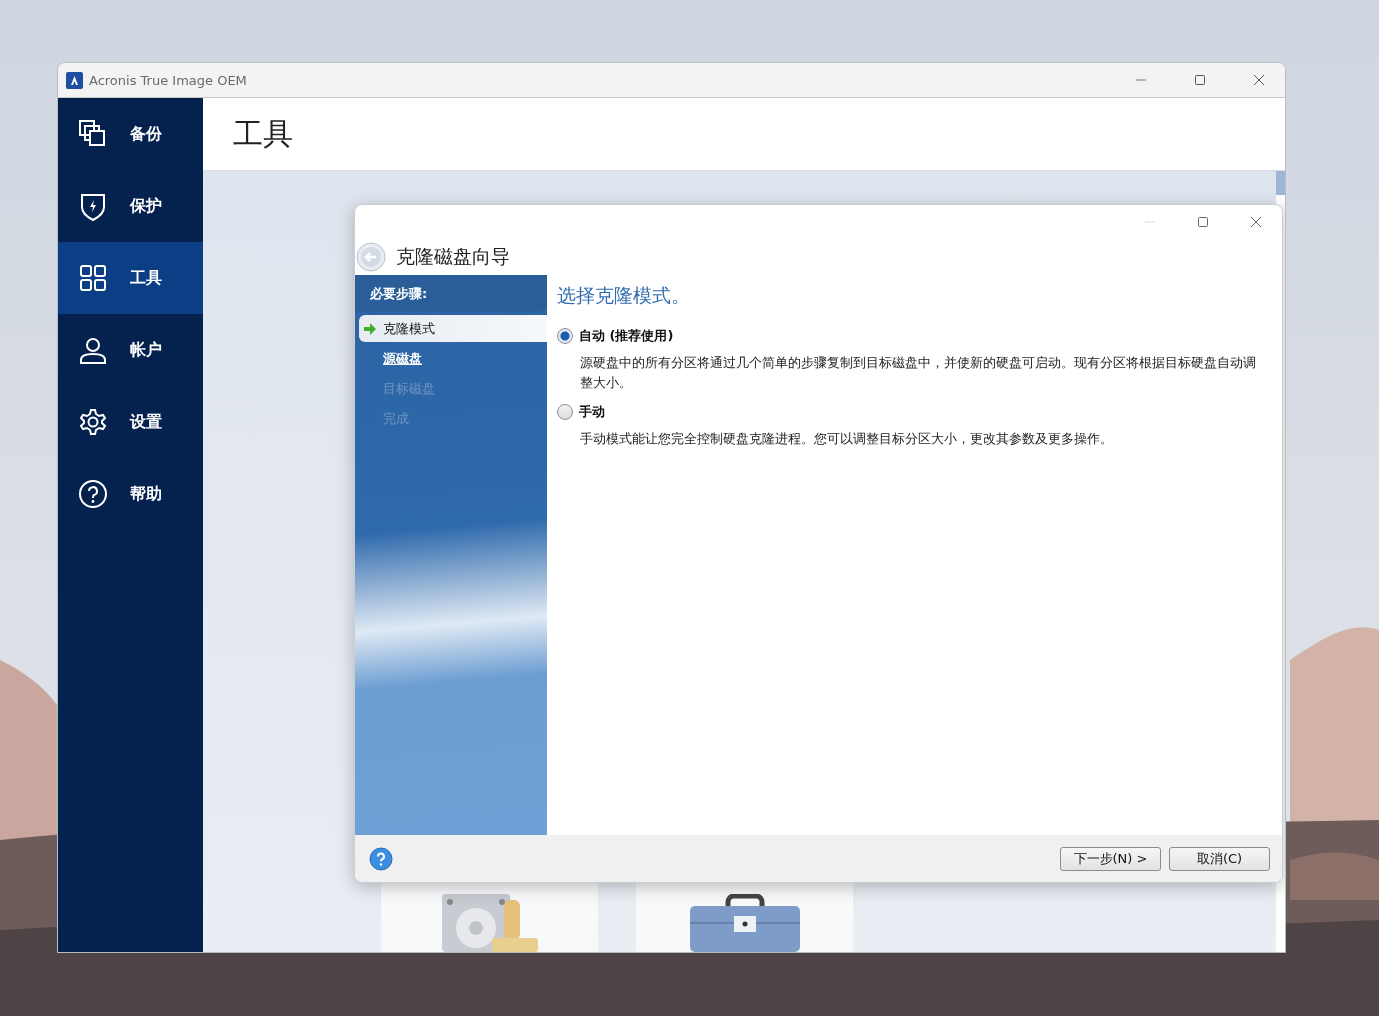 The width and height of the screenshot is (1379, 1016). I want to click on radio-option: 自动 (推荐使用), so click(615, 336).